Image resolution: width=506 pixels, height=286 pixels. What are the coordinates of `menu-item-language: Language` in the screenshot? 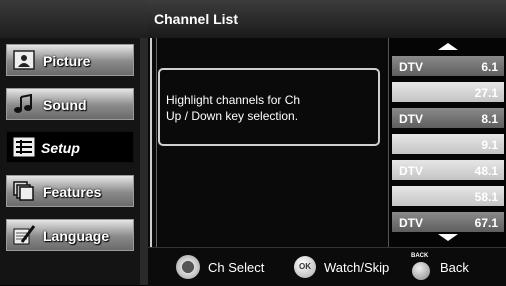 It's located at (70, 235).